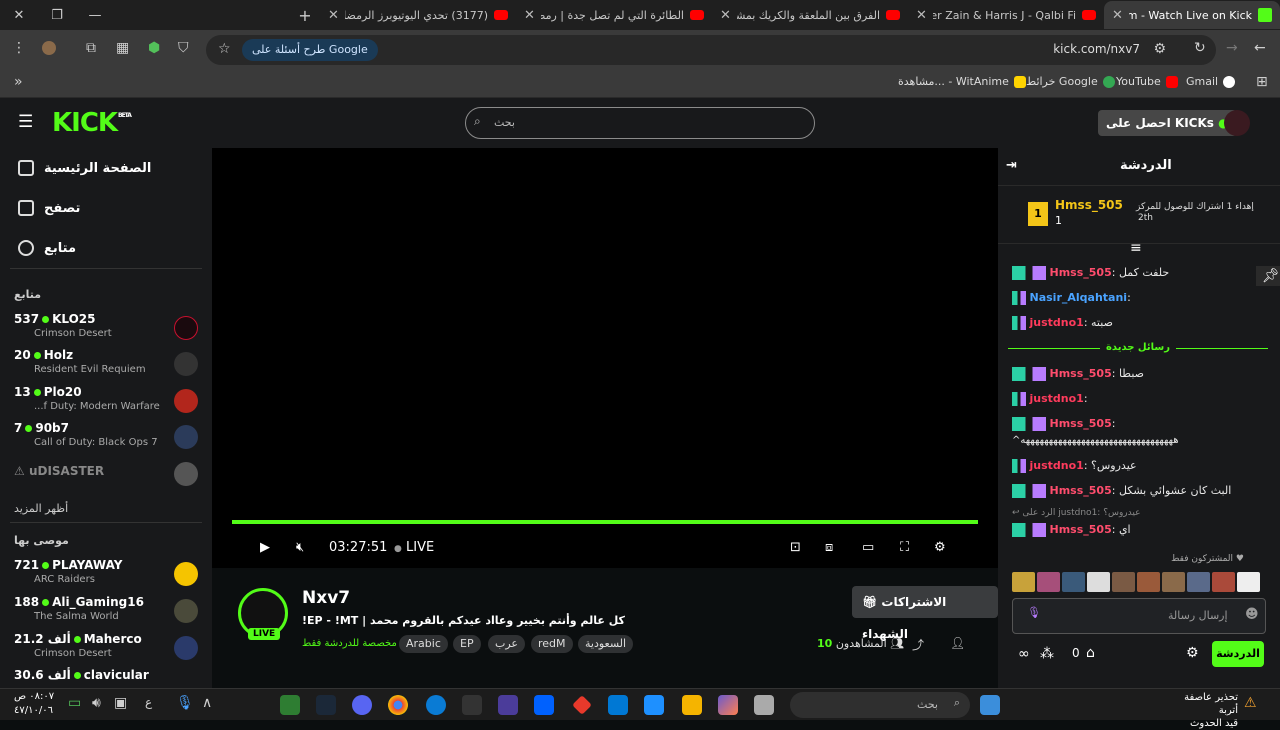 This screenshot has width=1280, height=730. I want to click on close-window-icon: ✕, so click(19, 15).